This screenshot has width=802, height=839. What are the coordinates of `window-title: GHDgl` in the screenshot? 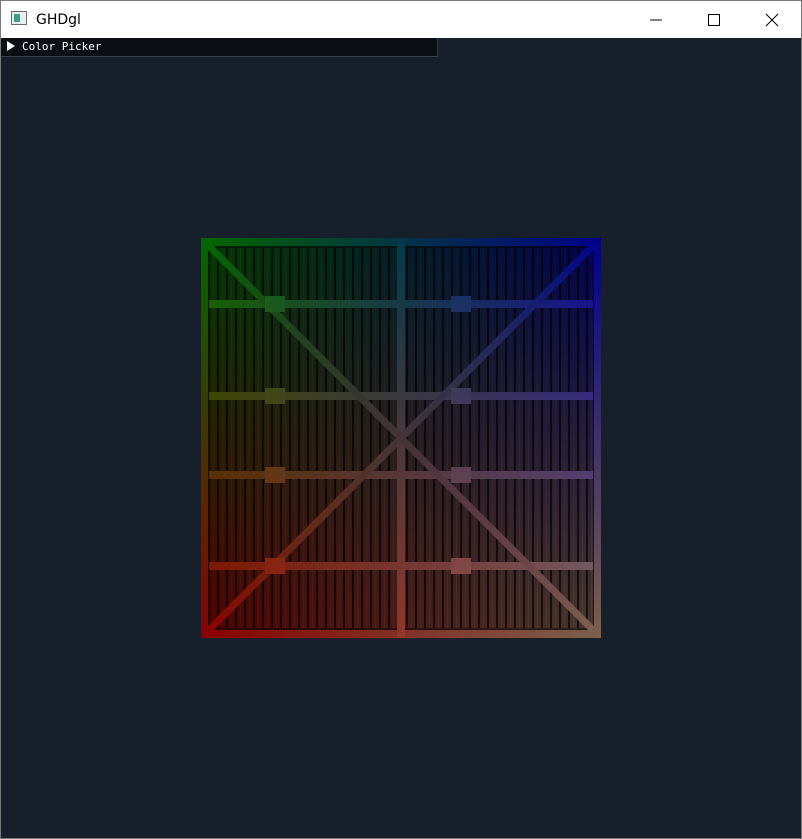 It's located at (58, 20).